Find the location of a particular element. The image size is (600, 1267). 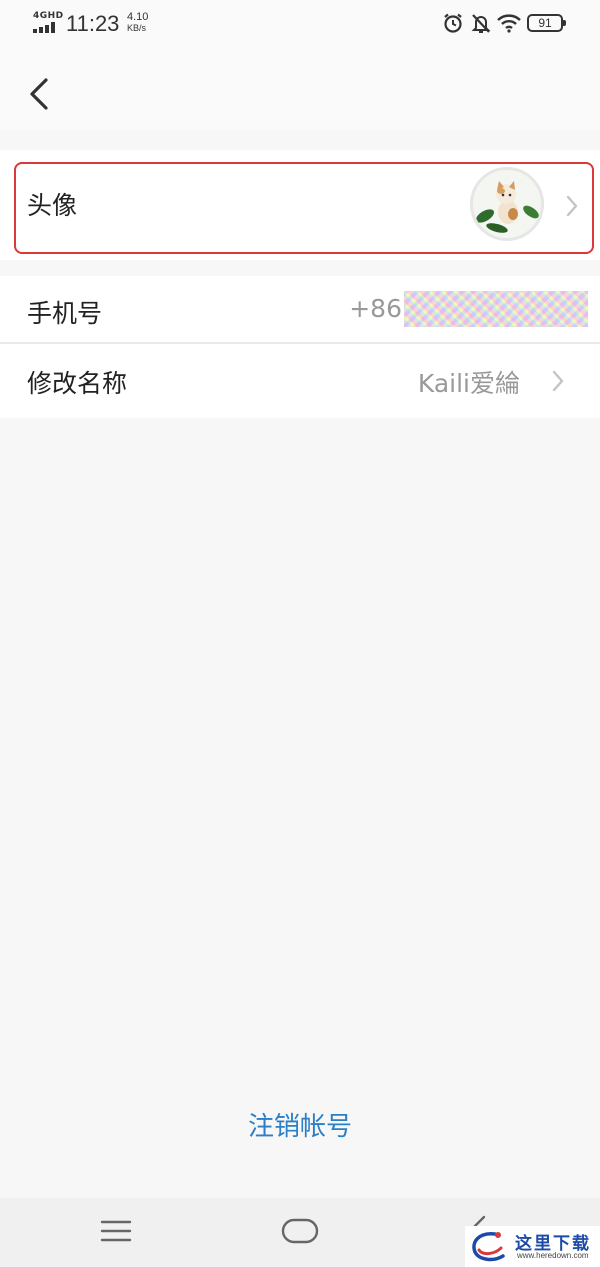

rename-row: 修改名称 Kaili爱綸 is located at coordinates (300, 381).